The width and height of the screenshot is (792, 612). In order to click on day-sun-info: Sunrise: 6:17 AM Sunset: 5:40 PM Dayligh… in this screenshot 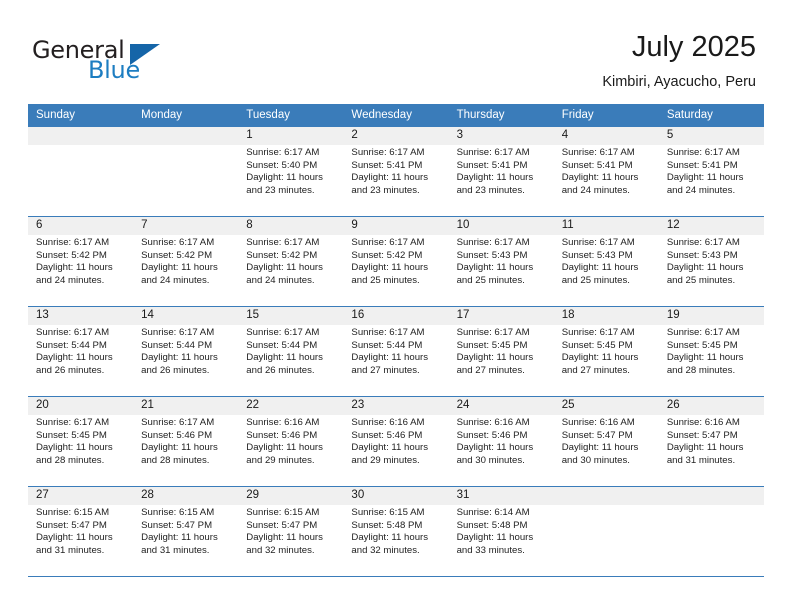, I will do `click(284, 171)`.